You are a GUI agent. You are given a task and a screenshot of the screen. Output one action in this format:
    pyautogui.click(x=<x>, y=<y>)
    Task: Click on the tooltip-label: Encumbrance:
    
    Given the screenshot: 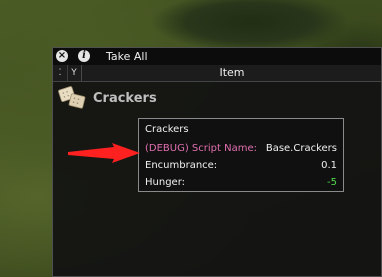 What is the action you would take?
    pyautogui.click(x=181, y=165)
    